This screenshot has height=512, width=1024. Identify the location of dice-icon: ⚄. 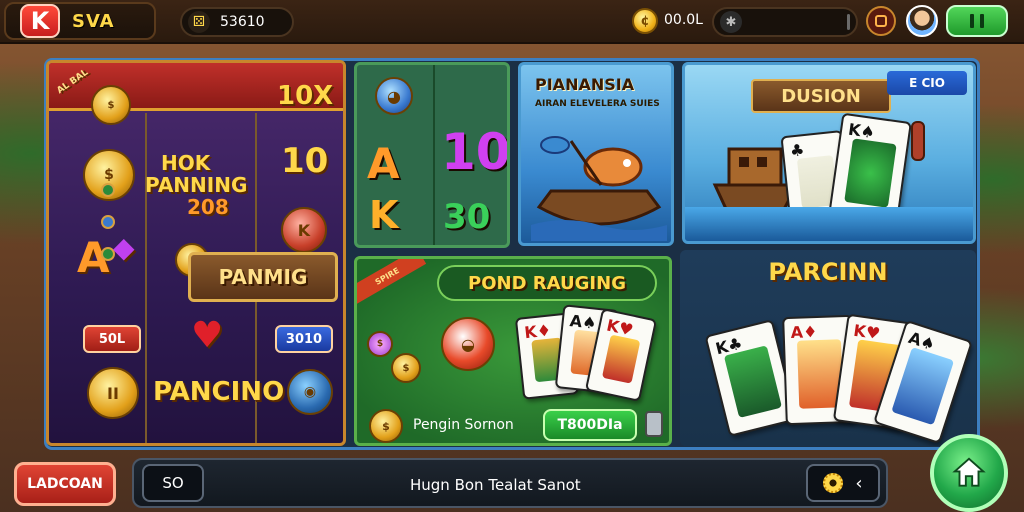
(199, 22).